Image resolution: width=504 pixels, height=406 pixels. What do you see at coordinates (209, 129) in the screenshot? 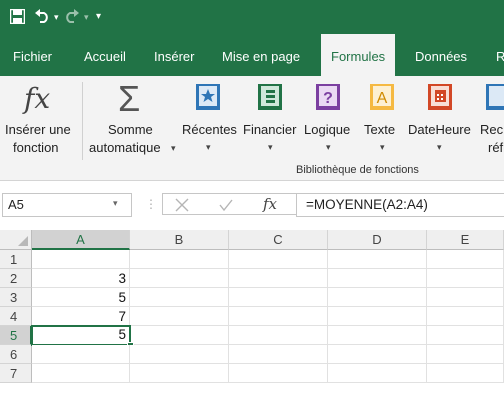
I see `recent-label: Récentes` at bounding box center [209, 129].